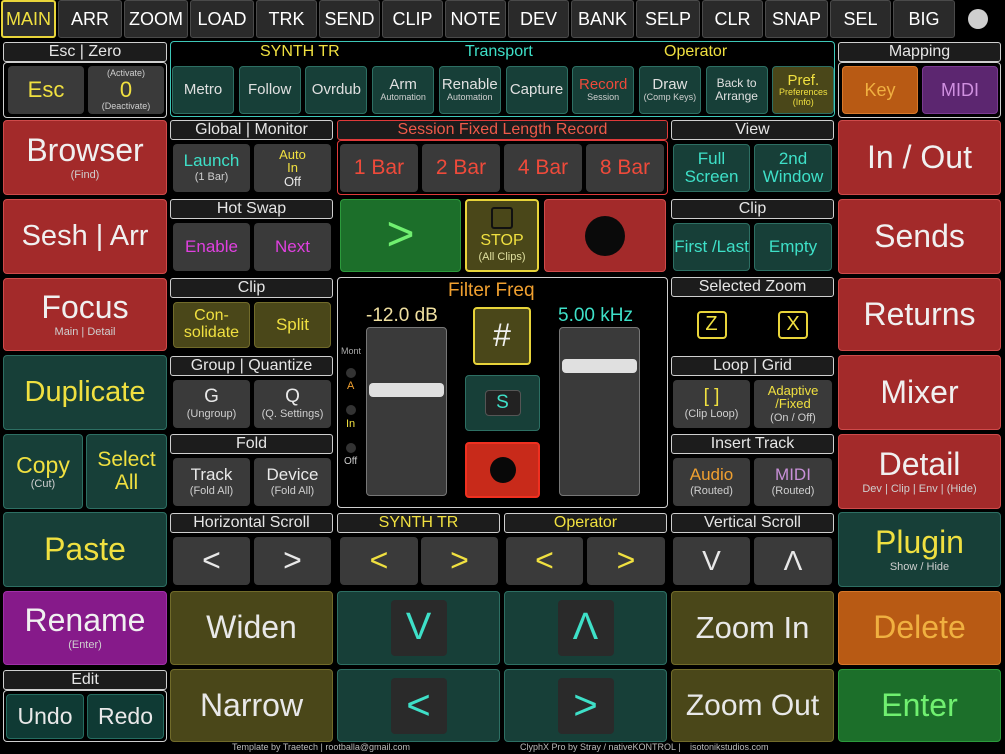 The image size is (1005, 754). What do you see at coordinates (292, 482) in the screenshot?
I see `fold-device-button: Device (Fold All)` at bounding box center [292, 482].